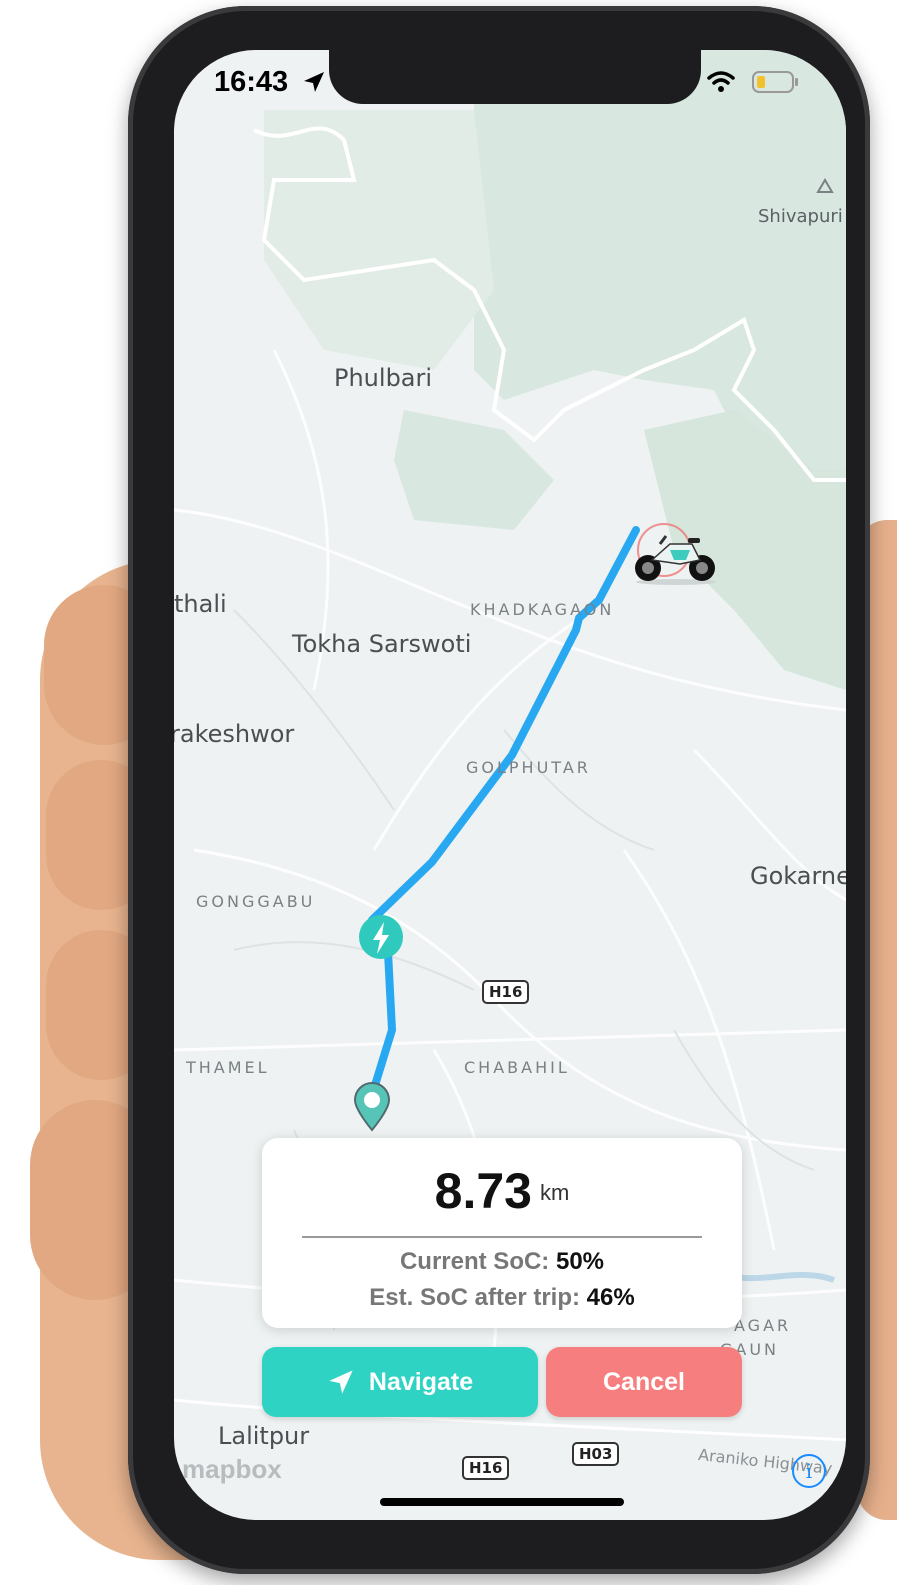 The width and height of the screenshot is (897, 1585). Describe the element at coordinates (775, 82) in the screenshot. I see `battery-icon` at that location.